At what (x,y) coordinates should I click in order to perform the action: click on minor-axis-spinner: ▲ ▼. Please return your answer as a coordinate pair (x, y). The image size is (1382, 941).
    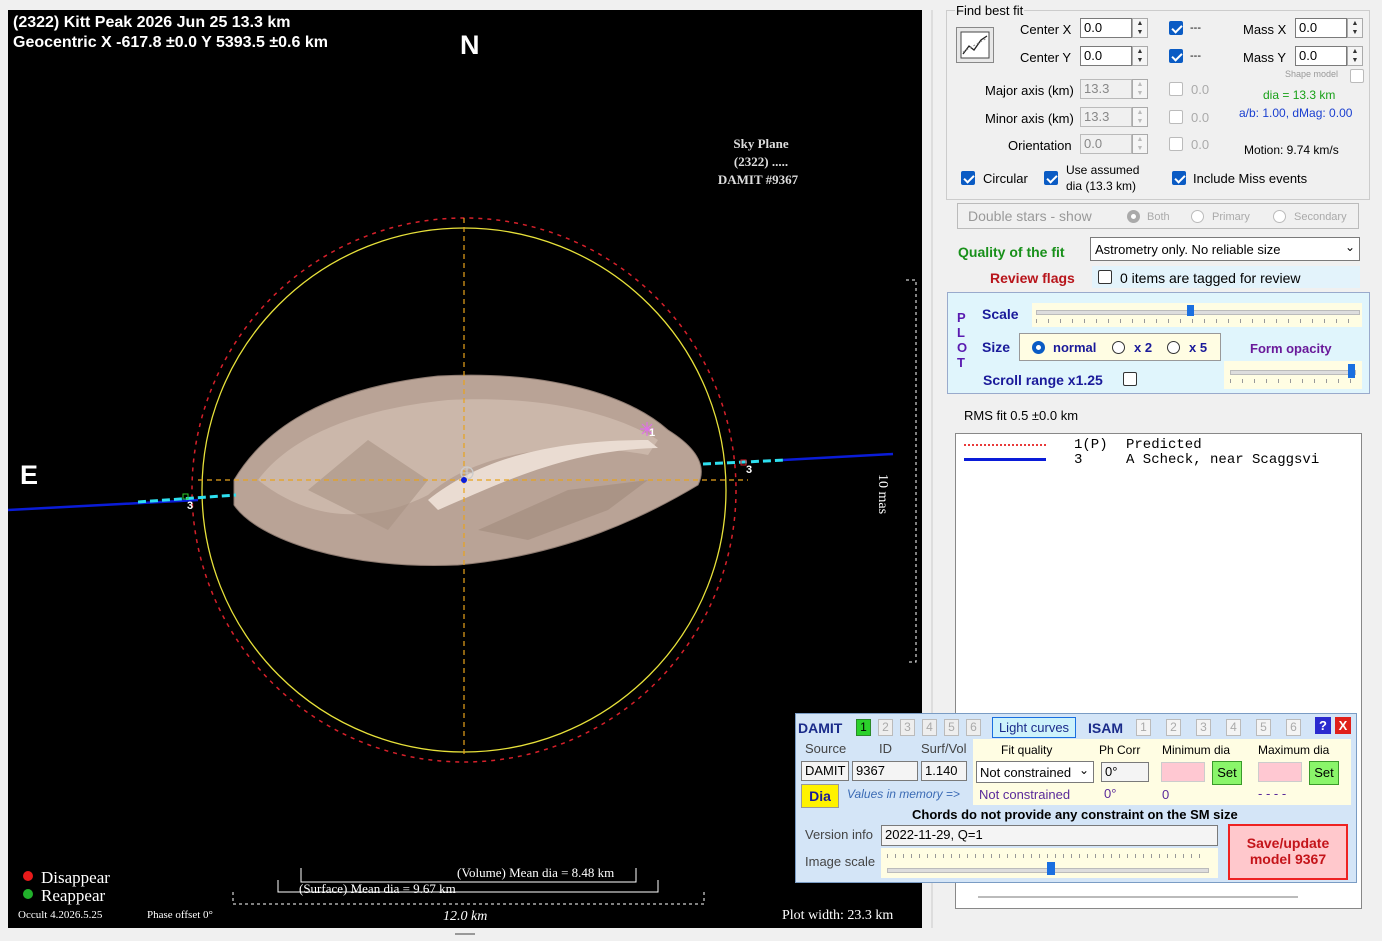
    Looking at the image, I should click on (1140, 117).